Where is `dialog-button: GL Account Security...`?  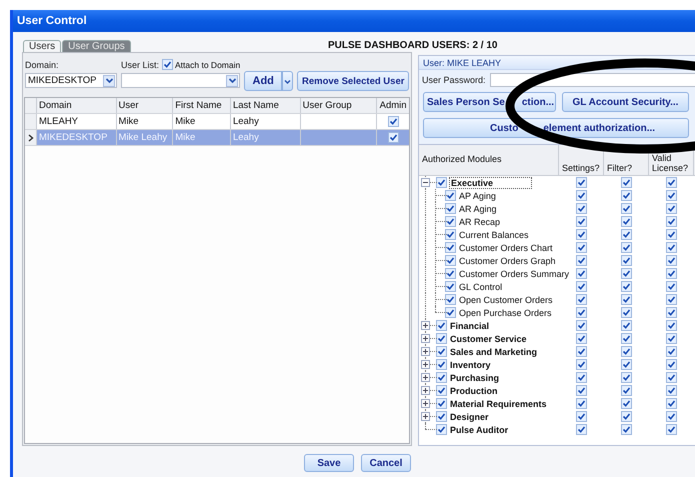 dialog-button: GL Account Security... is located at coordinates (625, 102).